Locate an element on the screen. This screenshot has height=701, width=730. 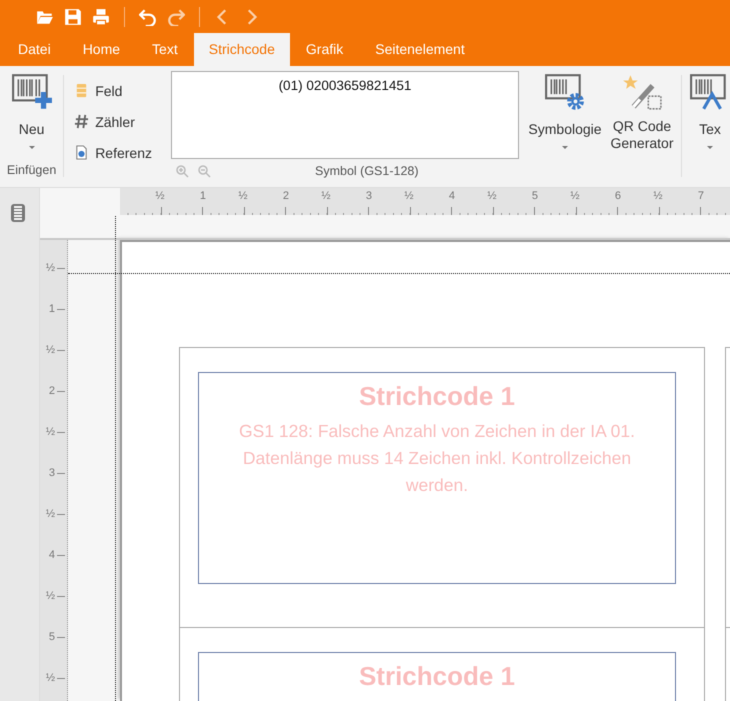
error-message: werden. is located at coordinates (437, 485).